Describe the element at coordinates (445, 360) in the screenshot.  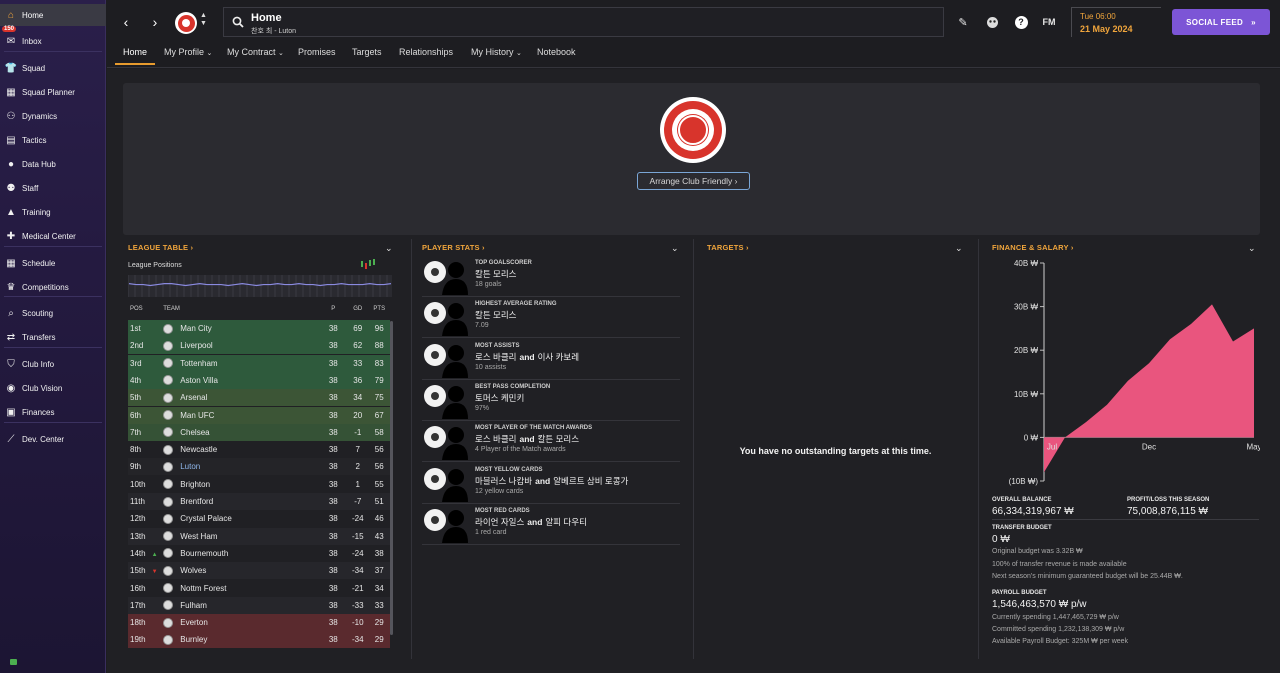
I see `assist-icon` at that location.